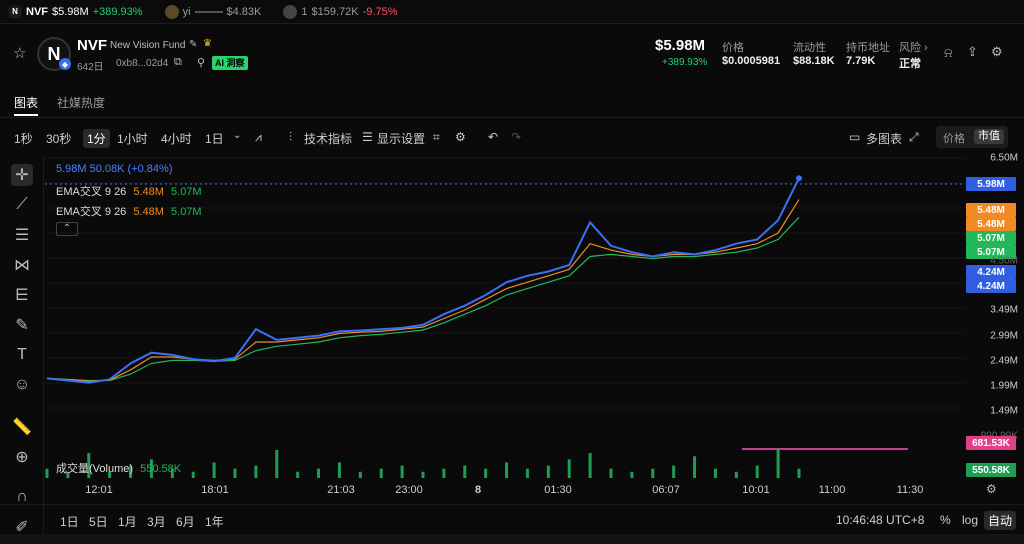  I want to click on volume-marker, so click(825, 449).